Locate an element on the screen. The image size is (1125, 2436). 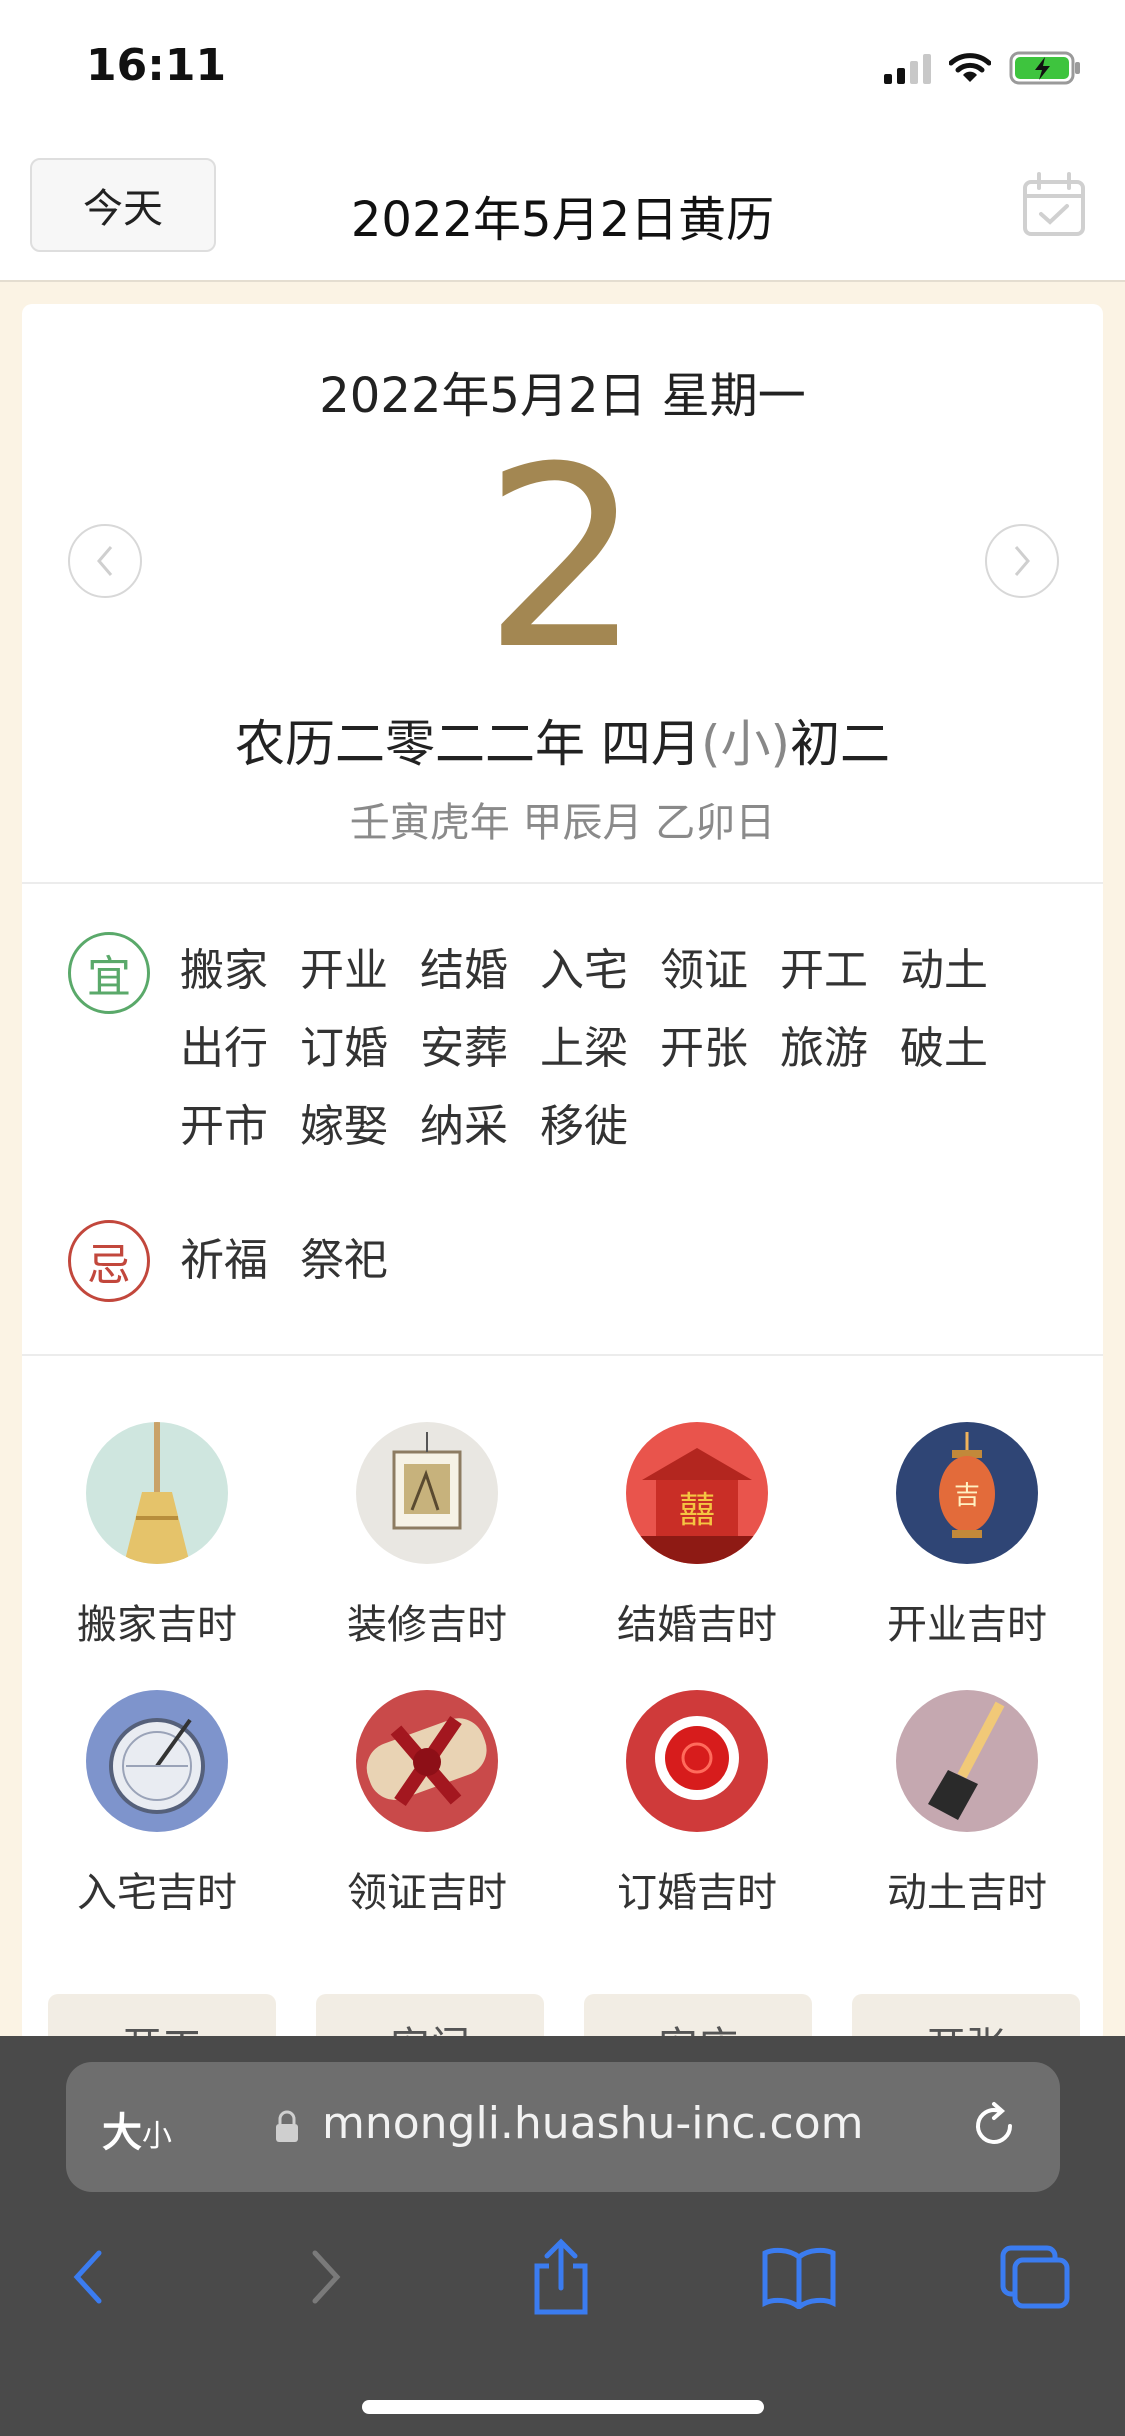
move-in-time-item: 入宅吉时 is located at coordinates (157, 1804).